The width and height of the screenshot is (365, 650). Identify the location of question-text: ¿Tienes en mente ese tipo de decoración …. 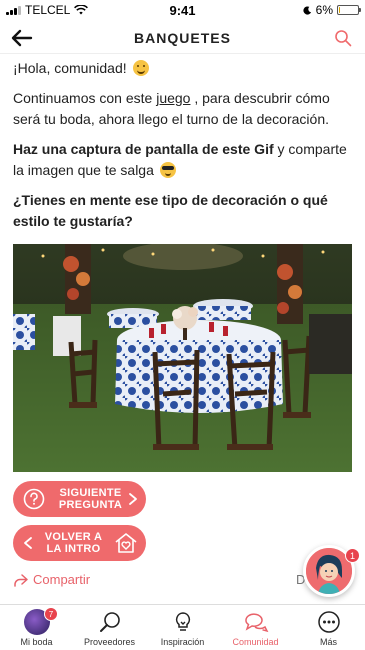
(170, 210).